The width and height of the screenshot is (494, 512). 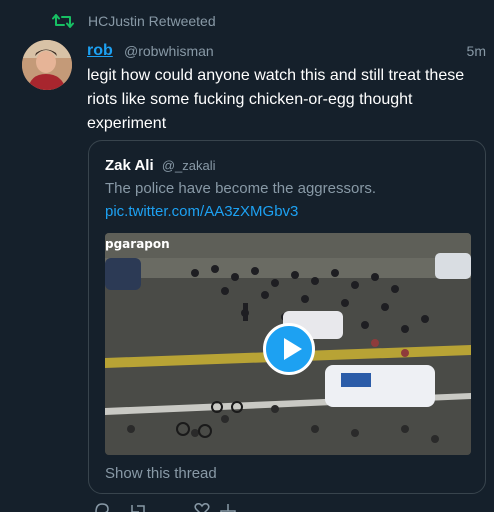 I want to click on quote-user-name: Zak Ali, so click(x=129, y=165).